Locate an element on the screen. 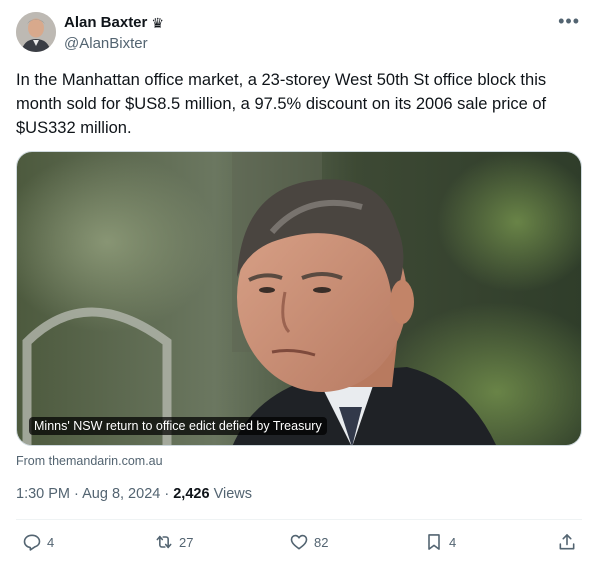 This screenshot has width=598, height=567. more-options-icon: ••• is located at coordinates (569, 21).